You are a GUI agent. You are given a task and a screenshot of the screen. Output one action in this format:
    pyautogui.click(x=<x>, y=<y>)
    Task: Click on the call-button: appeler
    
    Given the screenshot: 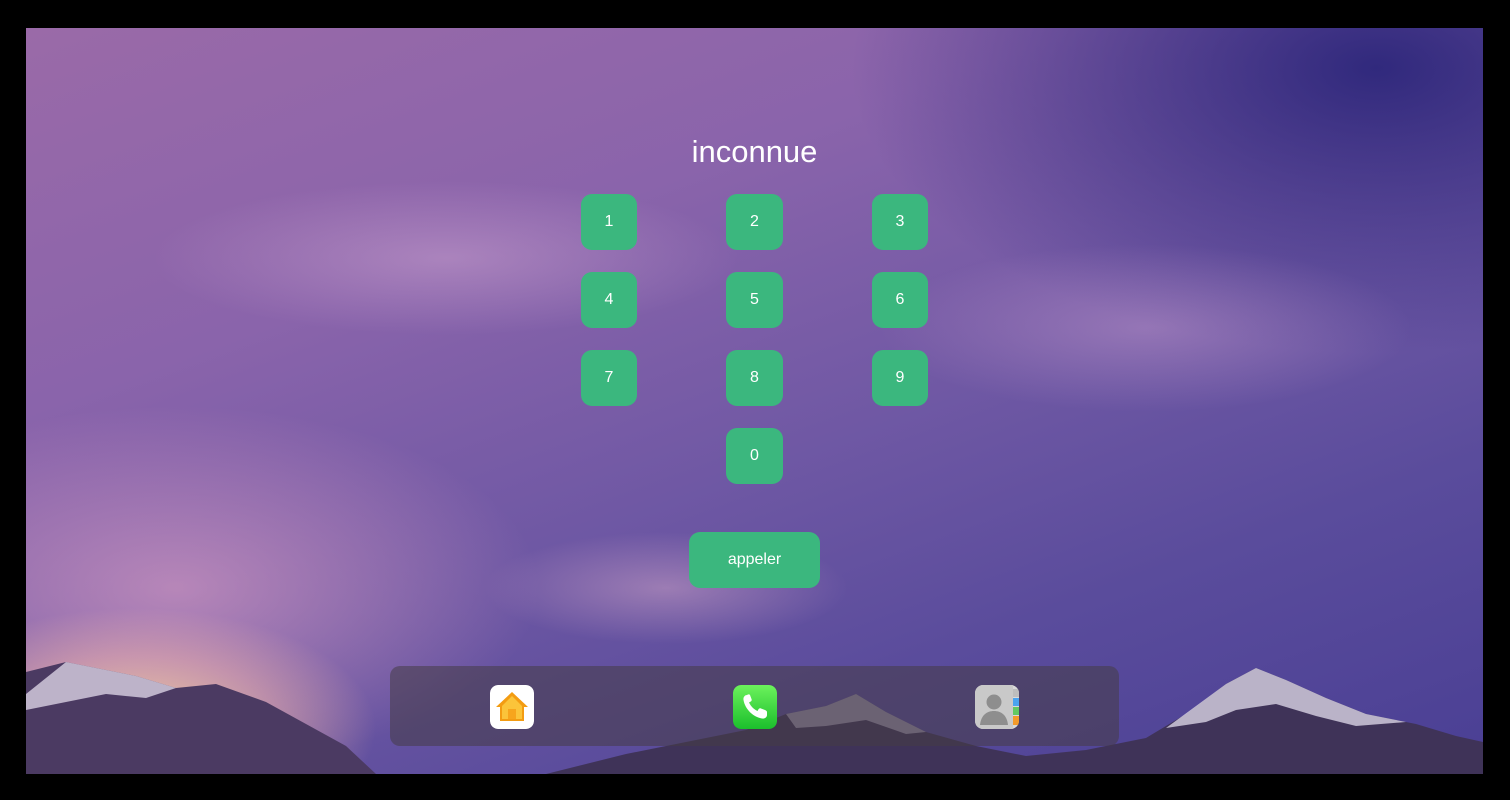 What is the action you would take?
    pyautogui.click(x=754, y=560)
    